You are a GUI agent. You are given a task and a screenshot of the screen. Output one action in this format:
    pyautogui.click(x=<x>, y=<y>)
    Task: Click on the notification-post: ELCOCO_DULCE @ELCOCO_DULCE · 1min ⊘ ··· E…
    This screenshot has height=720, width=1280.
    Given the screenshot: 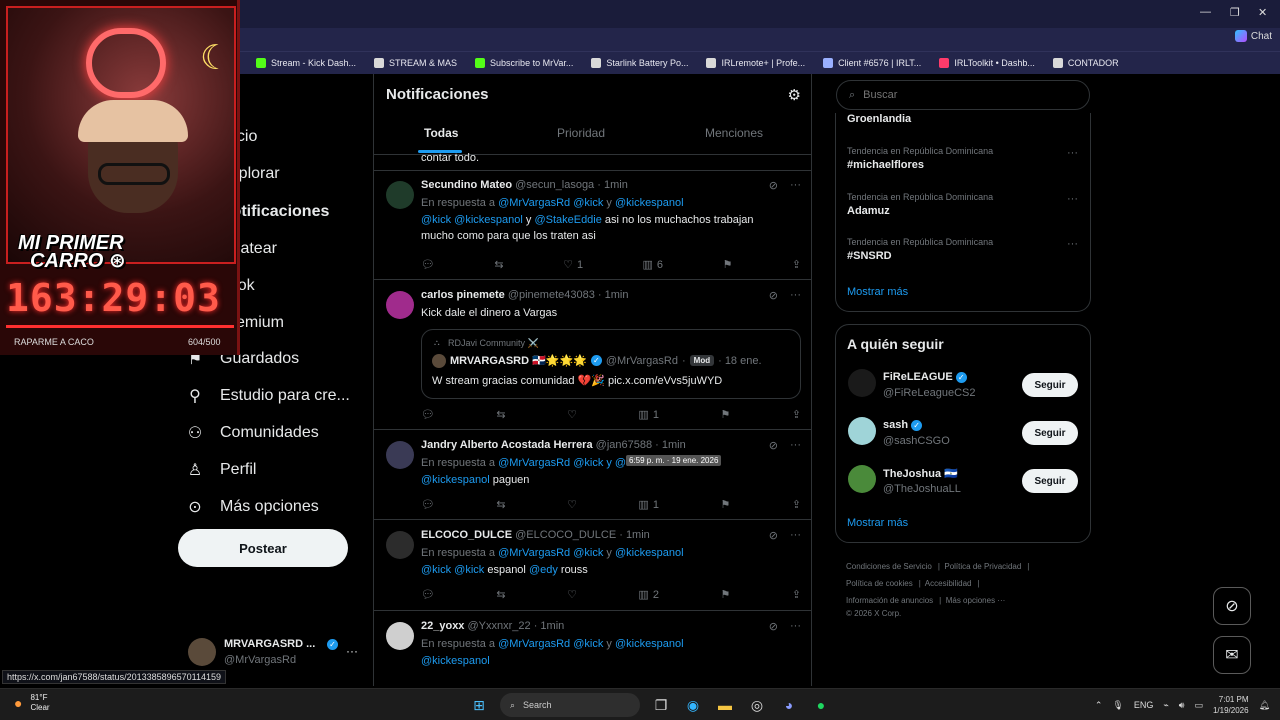 What is the action you would take?
    pyautogui.click(x=592, y=566)
    